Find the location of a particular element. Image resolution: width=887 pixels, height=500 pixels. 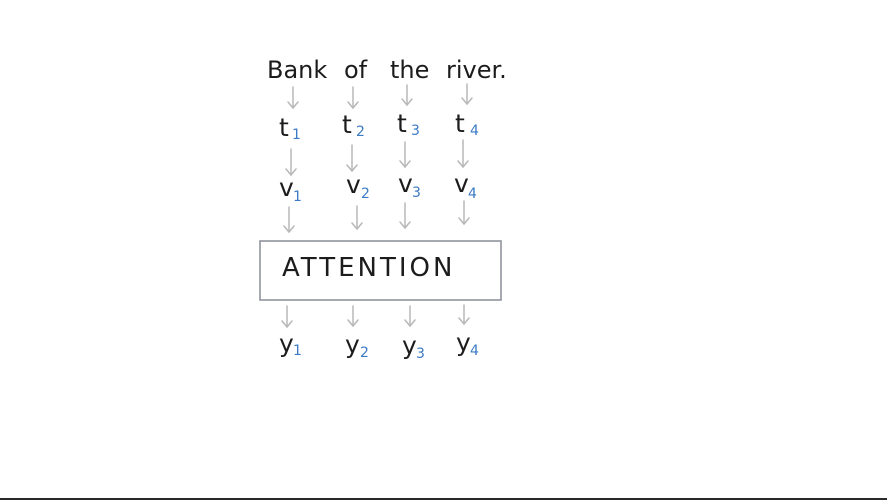

value-v3-base: v is located at coordinates (405, 183).